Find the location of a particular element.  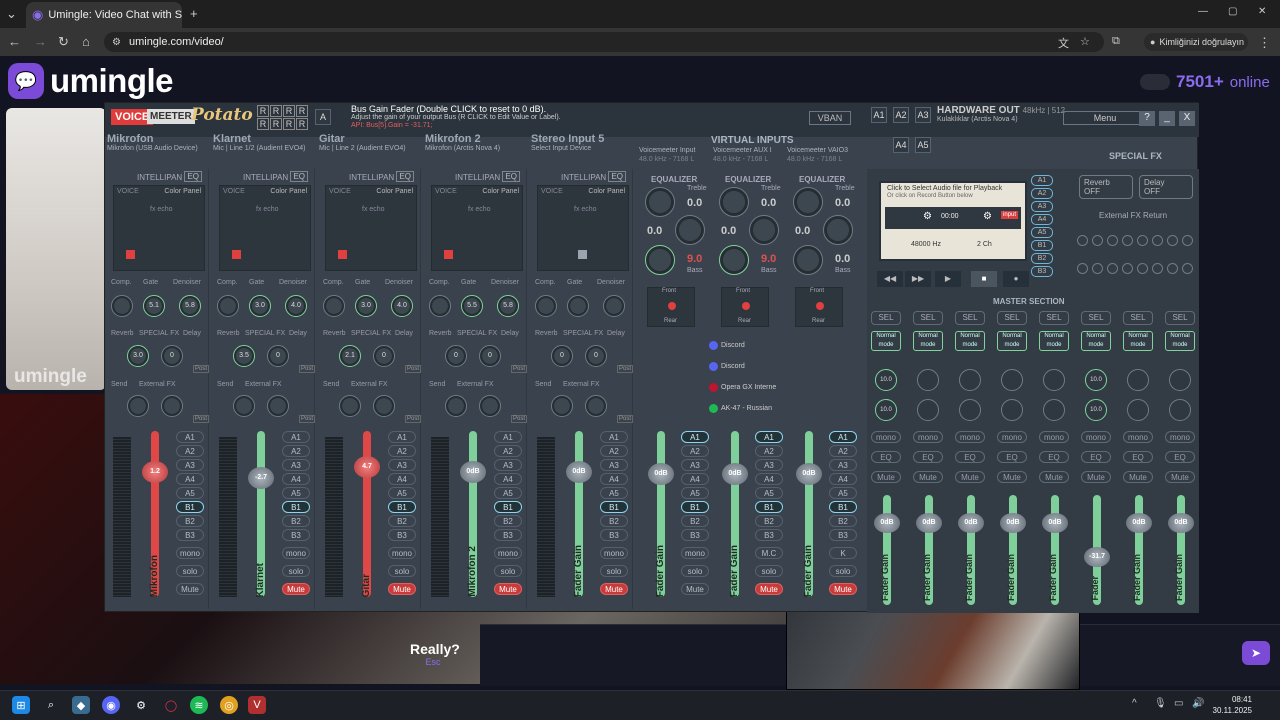

treble-knob is located at coordinates (734, 202).